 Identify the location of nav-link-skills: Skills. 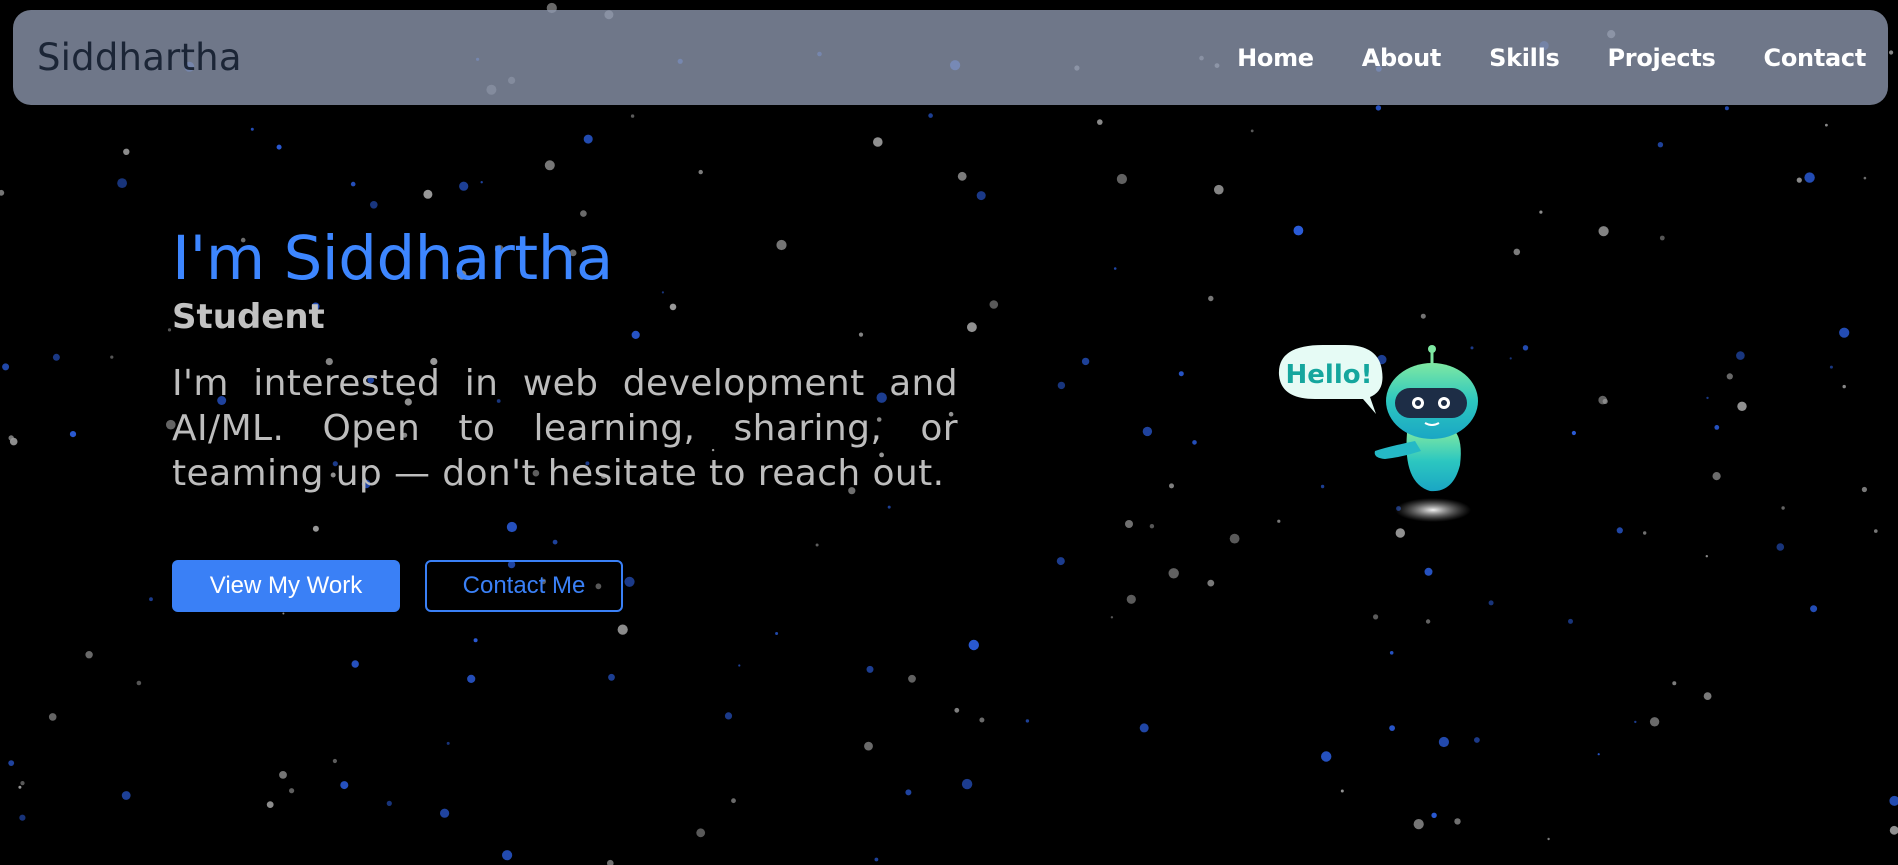
(1524, 58).